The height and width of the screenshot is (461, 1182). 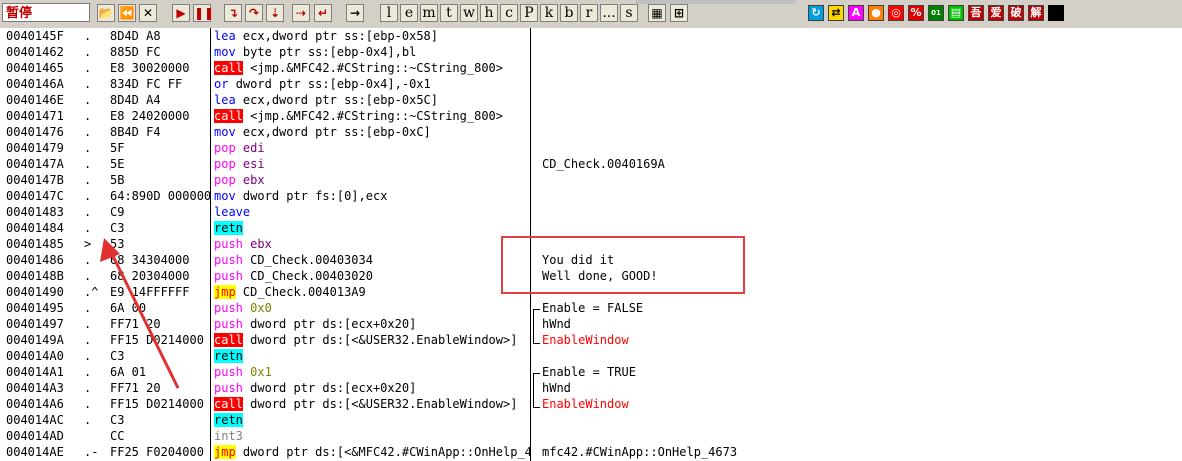 What do you see at coordinates (110, 250) in the screenshot?
I see `arrow-head-icon` at bounding box center [110, 250].